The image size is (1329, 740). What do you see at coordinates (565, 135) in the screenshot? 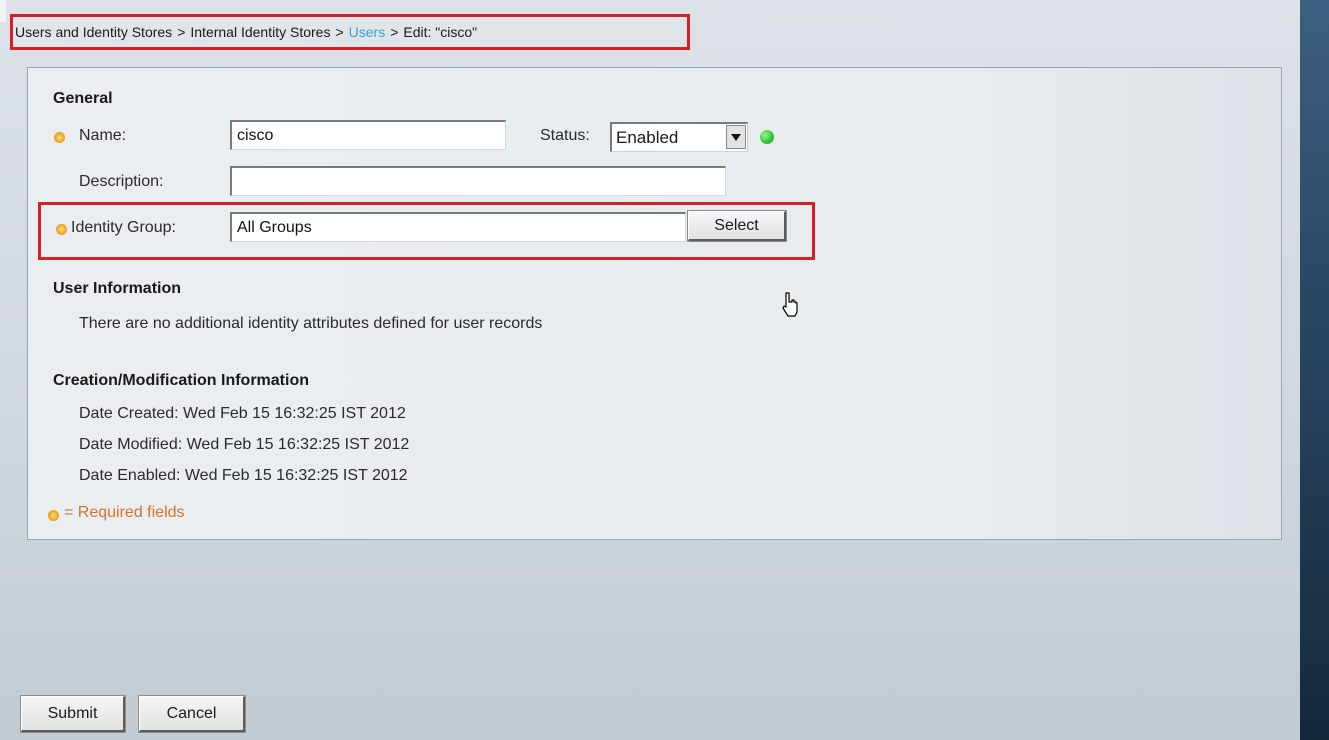
I see `status-label: Status:` at bounding box center [565, 135].